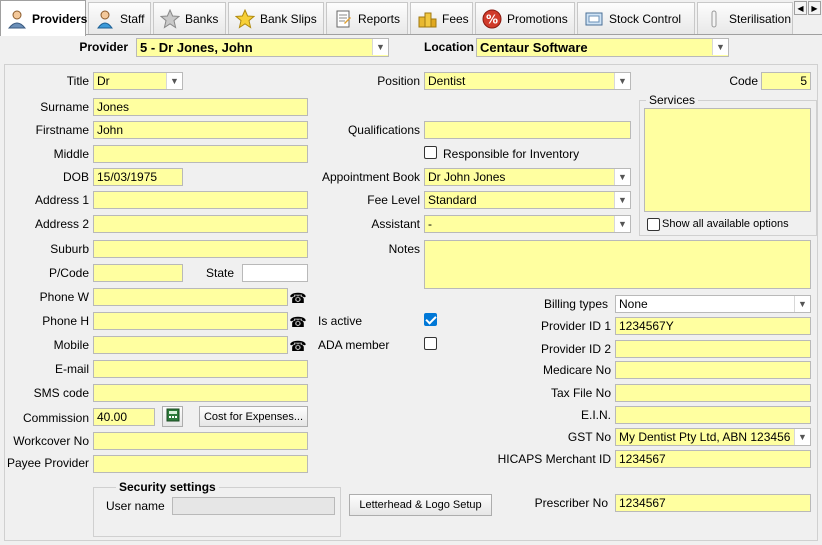 The height and width of the screenshot is (545, 822). Describe the element at coordinates (55, 418) in the screenshot. I see `commission-label: Commission` at that location.